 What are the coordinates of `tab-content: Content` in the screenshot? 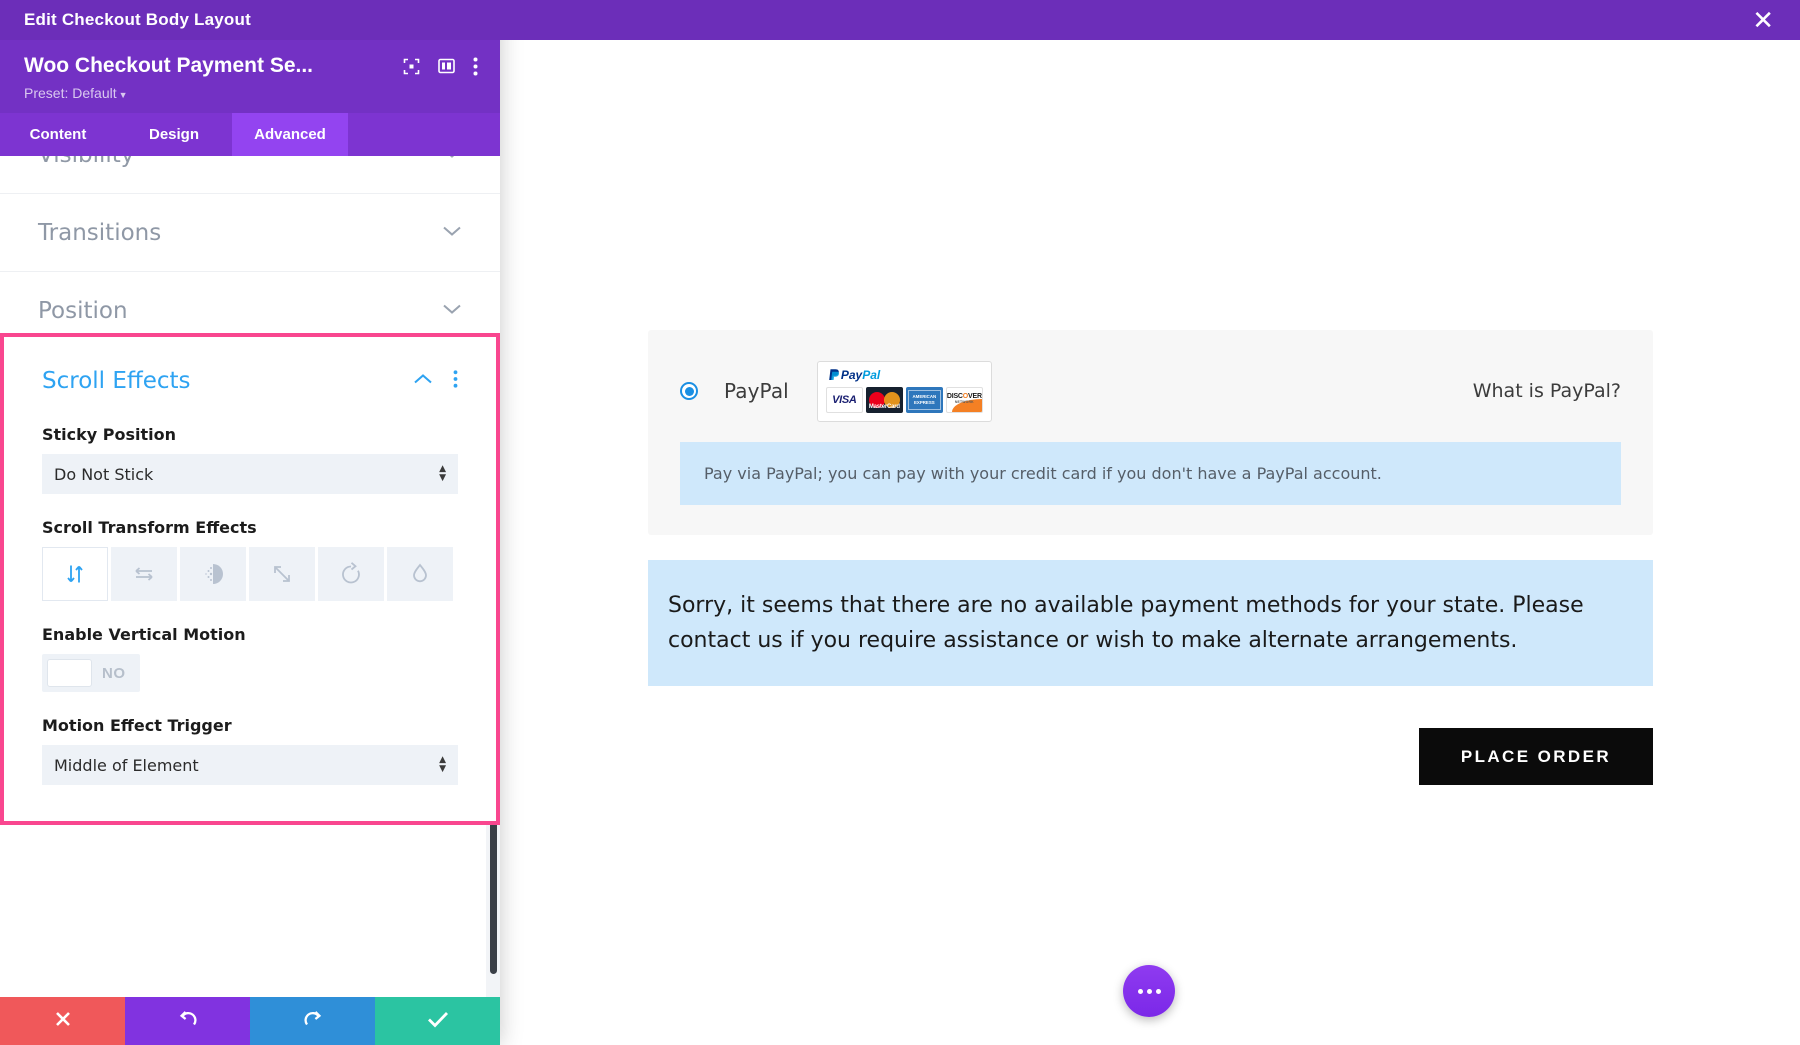 It's located at (58, 134).